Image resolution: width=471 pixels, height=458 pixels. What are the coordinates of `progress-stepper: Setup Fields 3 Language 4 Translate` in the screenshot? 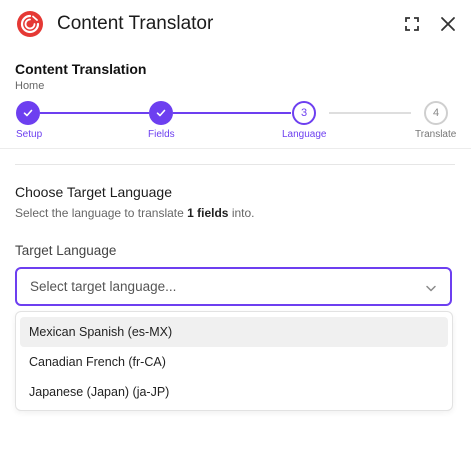 It's located at (235, 122).